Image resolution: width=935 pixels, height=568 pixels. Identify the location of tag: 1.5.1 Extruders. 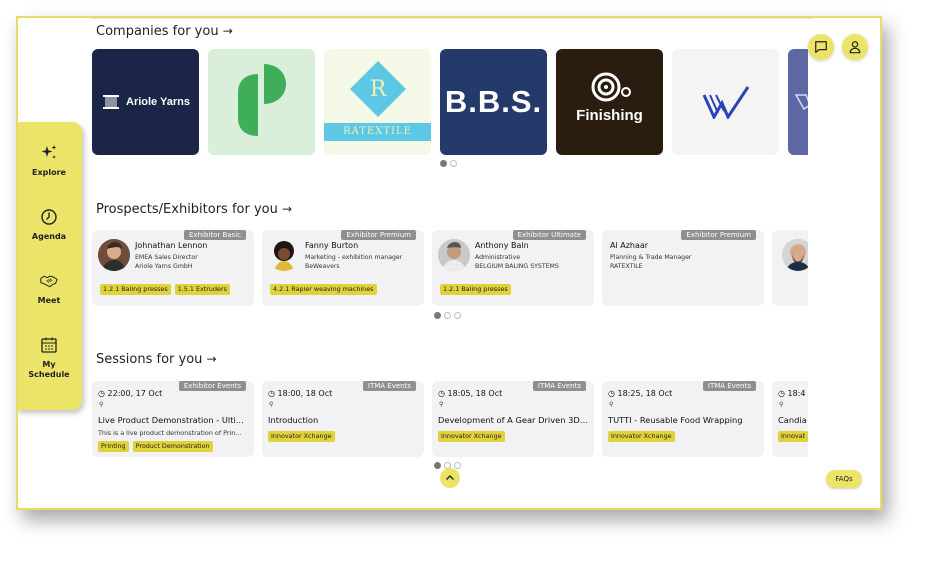
(202, 289).